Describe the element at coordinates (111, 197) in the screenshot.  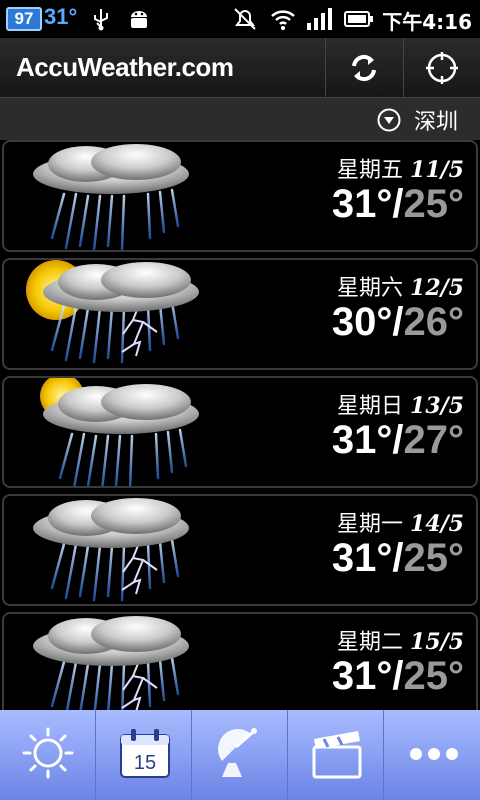
I see `rain-icon` at that location.